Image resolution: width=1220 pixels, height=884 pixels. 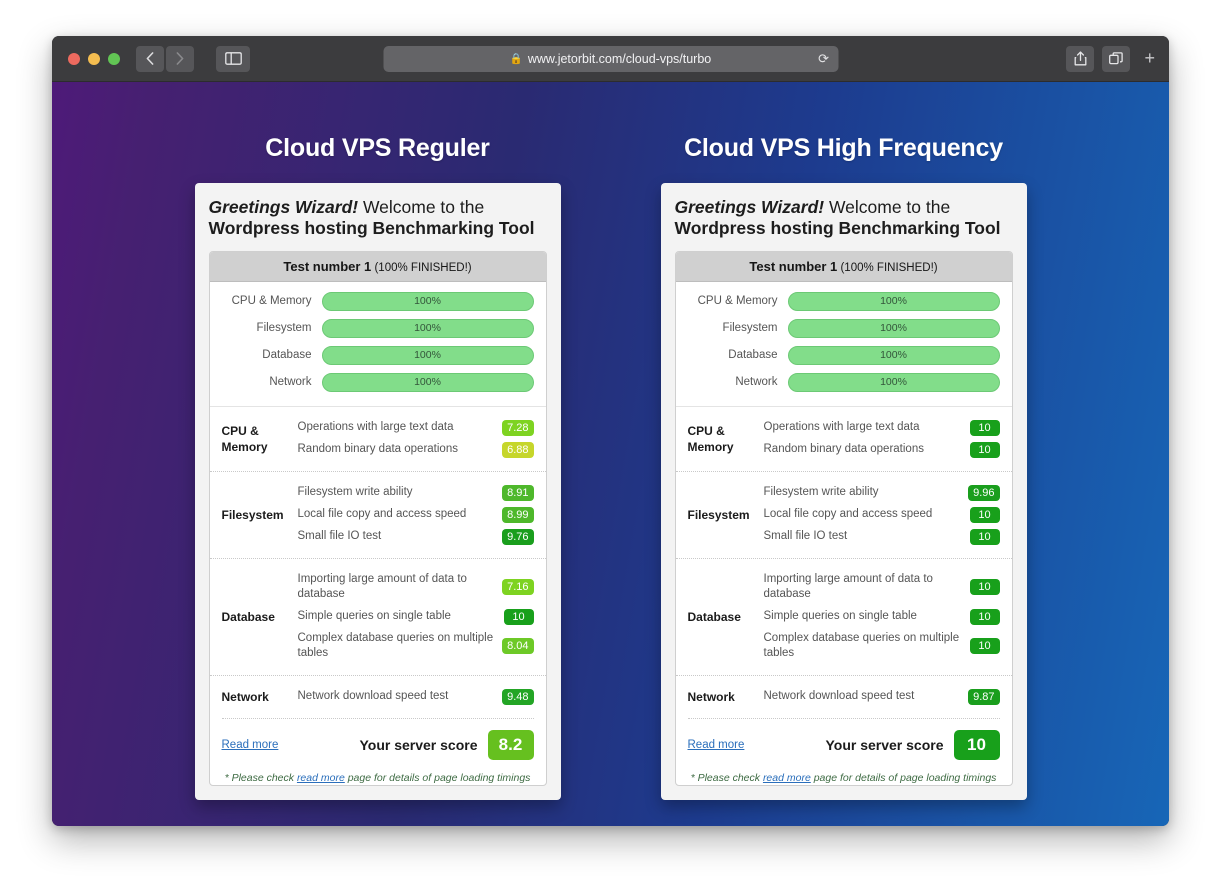 I want to click on score-badge: 9.87, so click(x=984, y=696).